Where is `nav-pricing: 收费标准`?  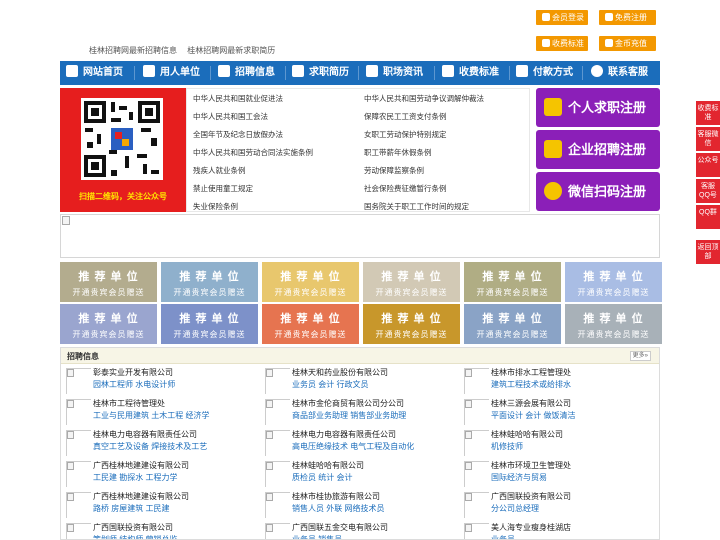 nav-pricing: 收费标准 is located at coordinates (470, 73).